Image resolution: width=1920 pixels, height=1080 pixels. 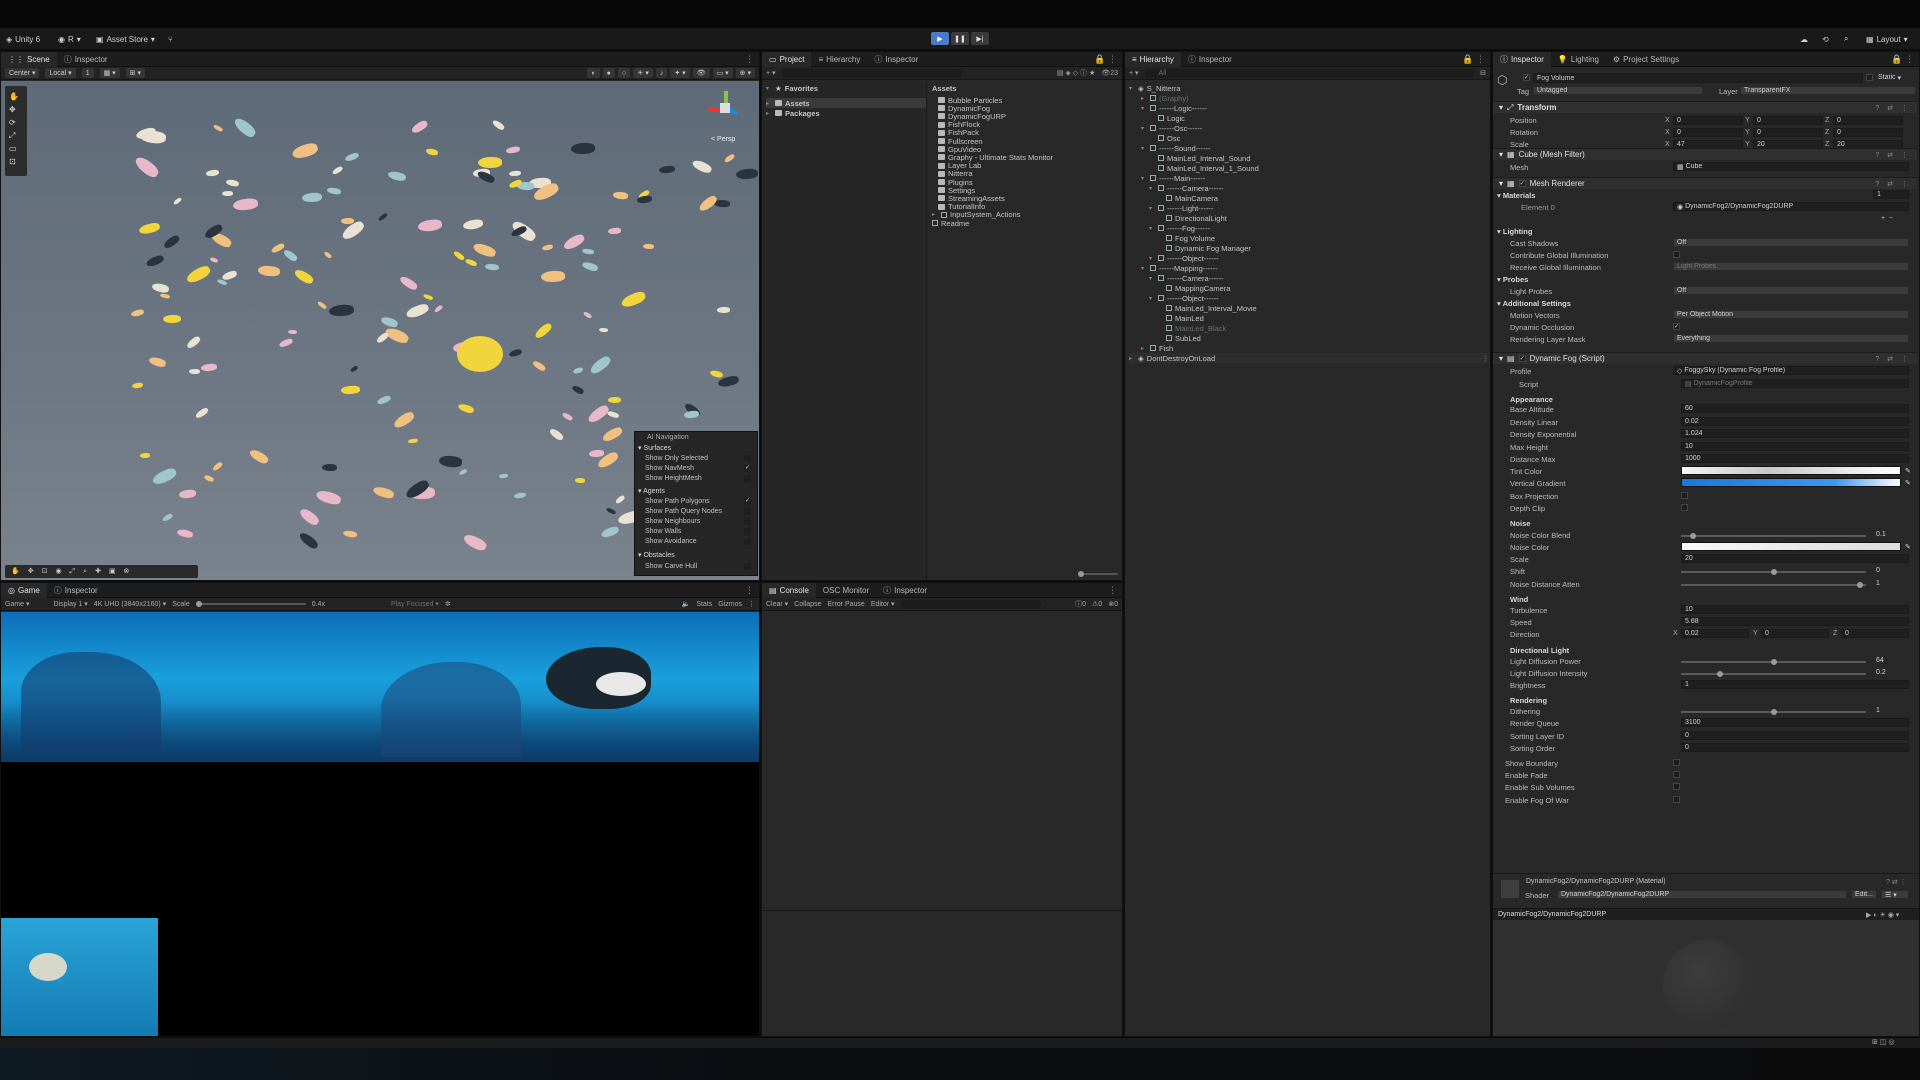 What do you see at coordinates (747, 521) in the screenshot?
I see `show-neighbours-checkbox` at bounding box center [747, 521].